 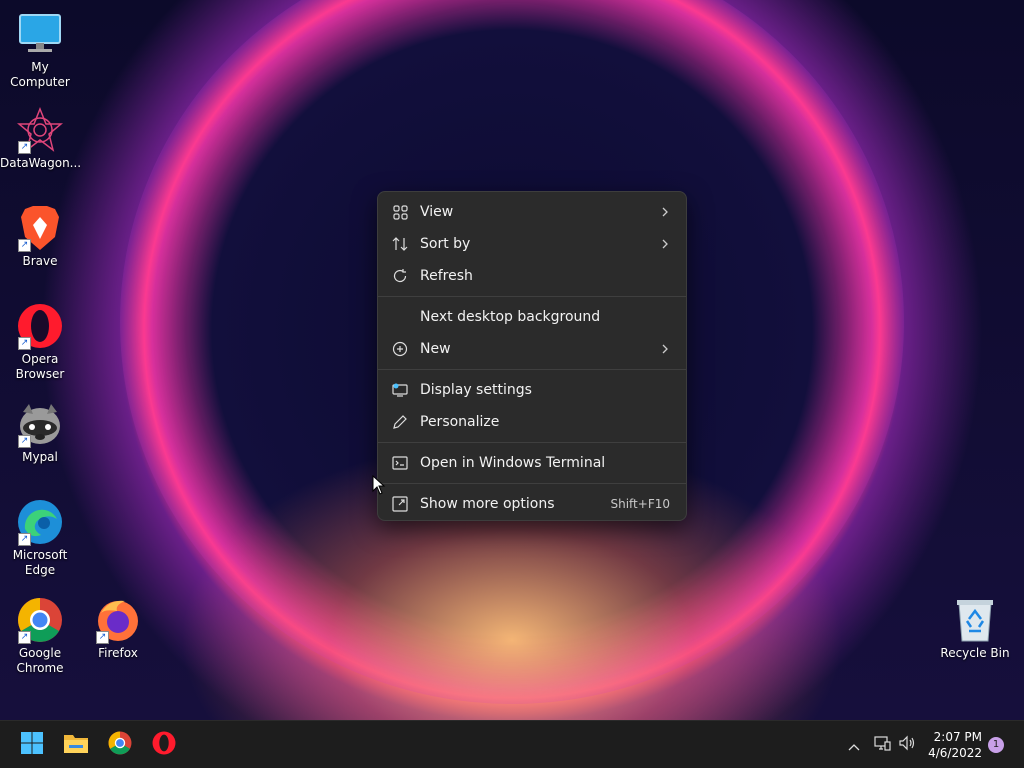 What do you see at coordinates (40, 522) in the screenshot?
I see `edge-icon: ↗` at bounding box center [40, 522].